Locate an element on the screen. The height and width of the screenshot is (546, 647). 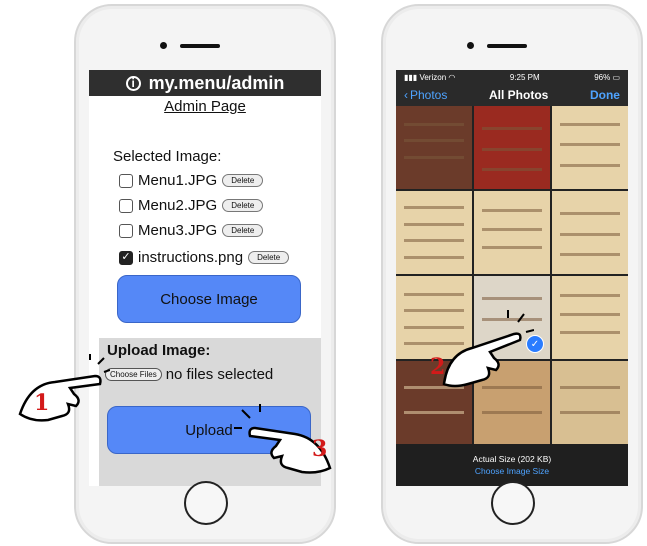
done-button: Done is located at coordinates (605, 95).